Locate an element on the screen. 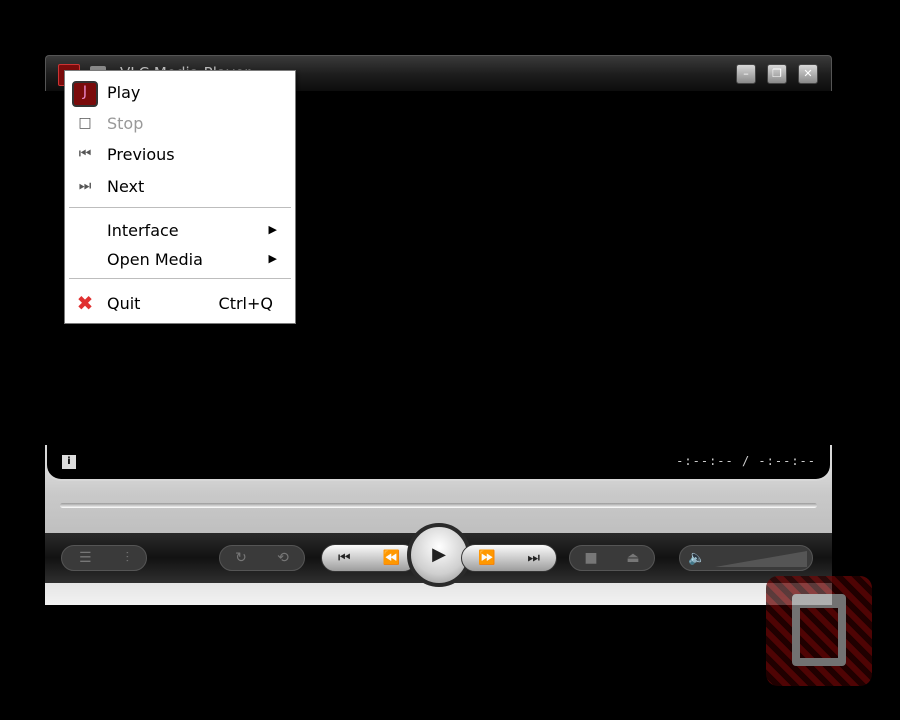 The width and height of the screenshot is (900, 720). quit-shortcut: Ctrl+Q is located at coordinates (245, 303).